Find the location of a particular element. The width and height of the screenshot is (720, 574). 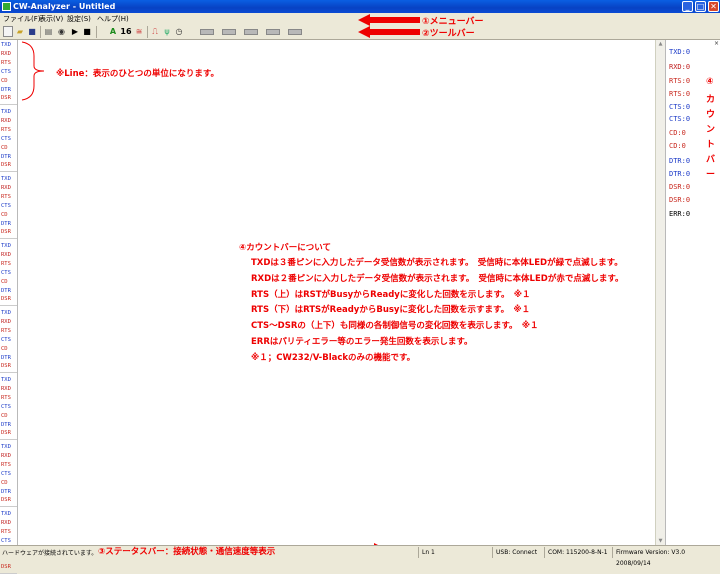

find-icon: ◉ is located at coordinates (61, 31).